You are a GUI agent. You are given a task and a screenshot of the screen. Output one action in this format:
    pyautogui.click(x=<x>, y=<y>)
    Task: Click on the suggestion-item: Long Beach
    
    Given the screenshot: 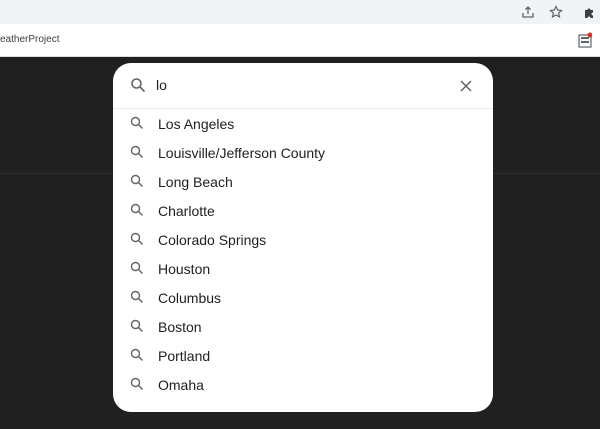 What is the action you would take?
    pyautogui.click(x=303, y=181)
    